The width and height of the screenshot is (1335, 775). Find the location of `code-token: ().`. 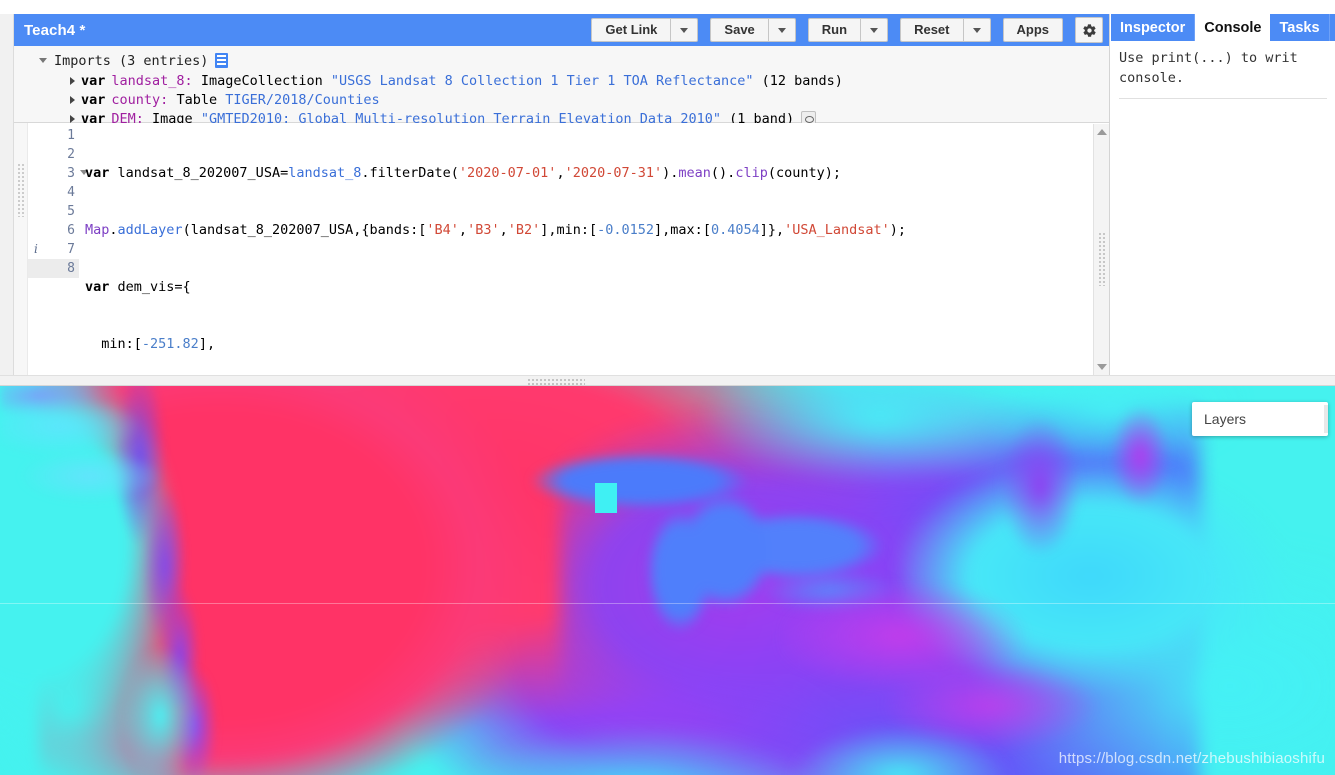

code-token: (). is located at coordinates (723, 173).